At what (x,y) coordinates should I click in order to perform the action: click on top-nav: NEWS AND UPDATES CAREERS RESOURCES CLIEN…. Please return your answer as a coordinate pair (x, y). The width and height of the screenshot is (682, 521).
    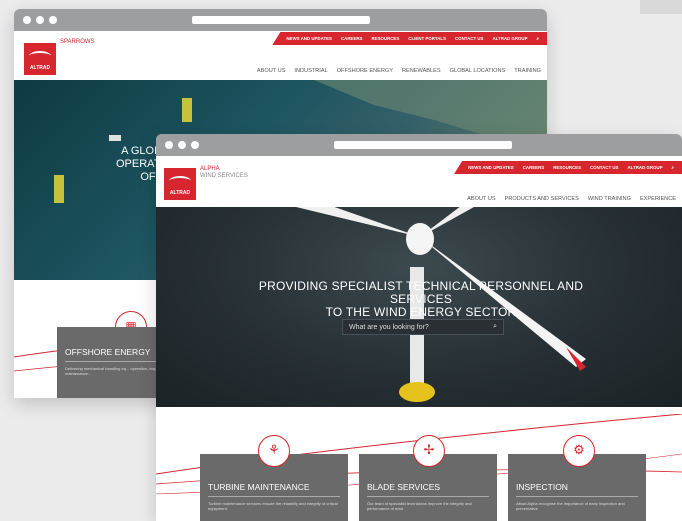
    Looking at the image, I should click on (409, 38).